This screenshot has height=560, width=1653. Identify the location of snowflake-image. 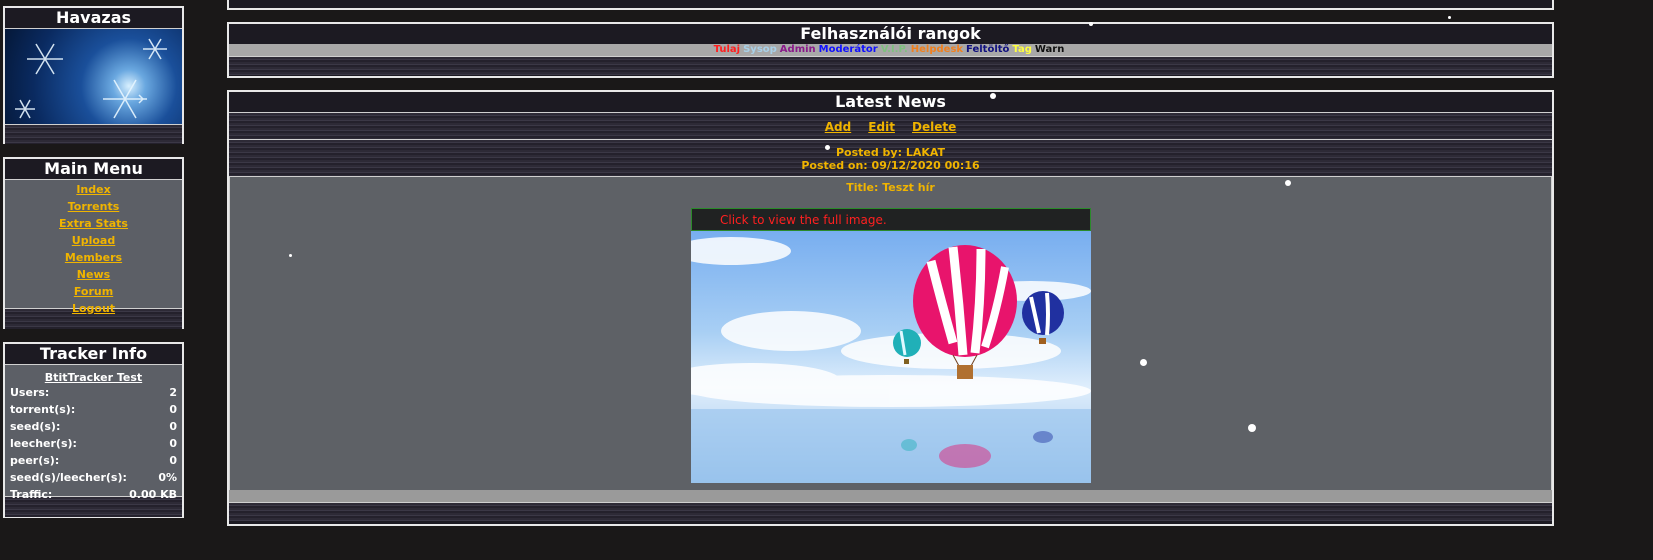
(93, 76).